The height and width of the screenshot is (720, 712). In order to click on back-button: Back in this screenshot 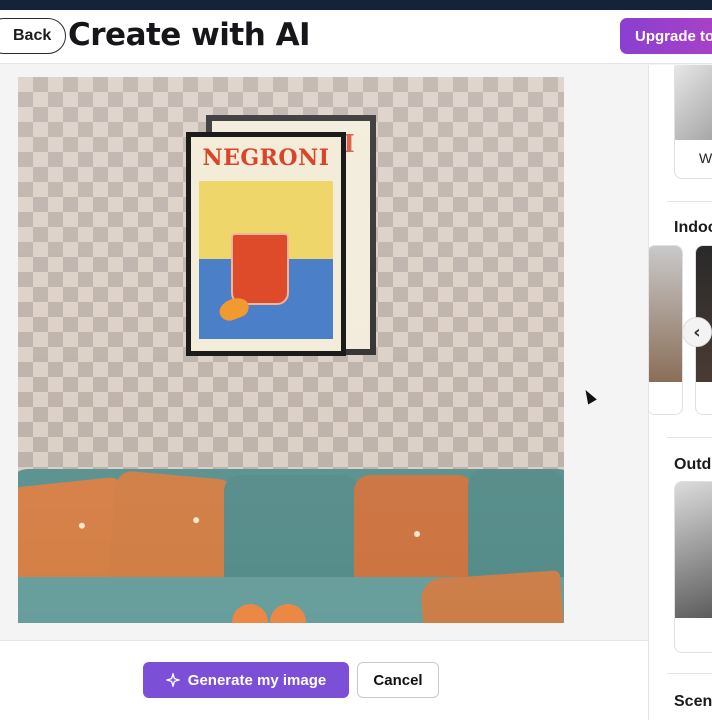, I will do `click(33, 36)`.